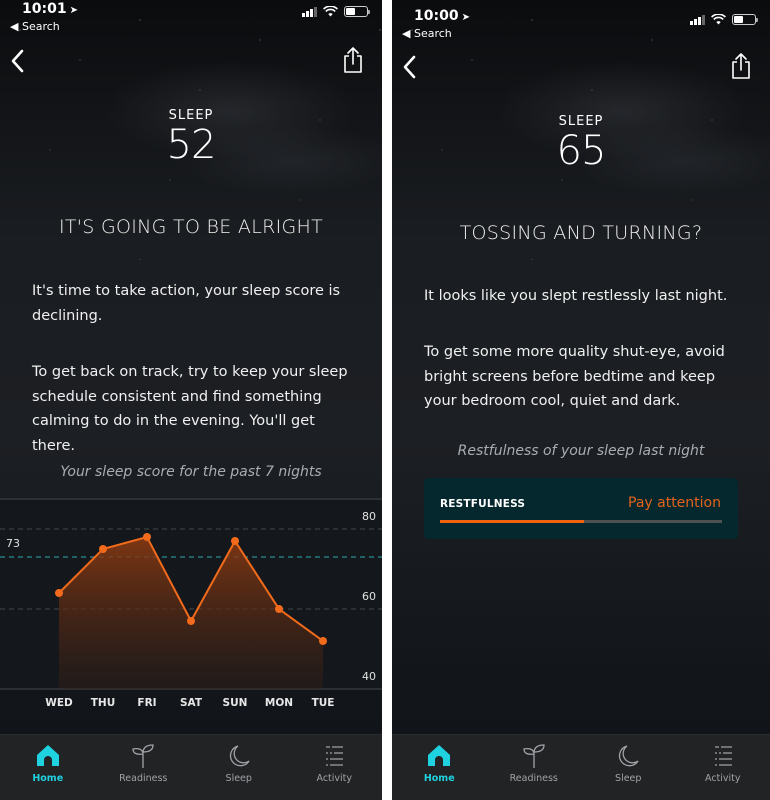 This screenshot has width=770, height=800. I want to click on x-tick-label: FRI, so click(146, 703).